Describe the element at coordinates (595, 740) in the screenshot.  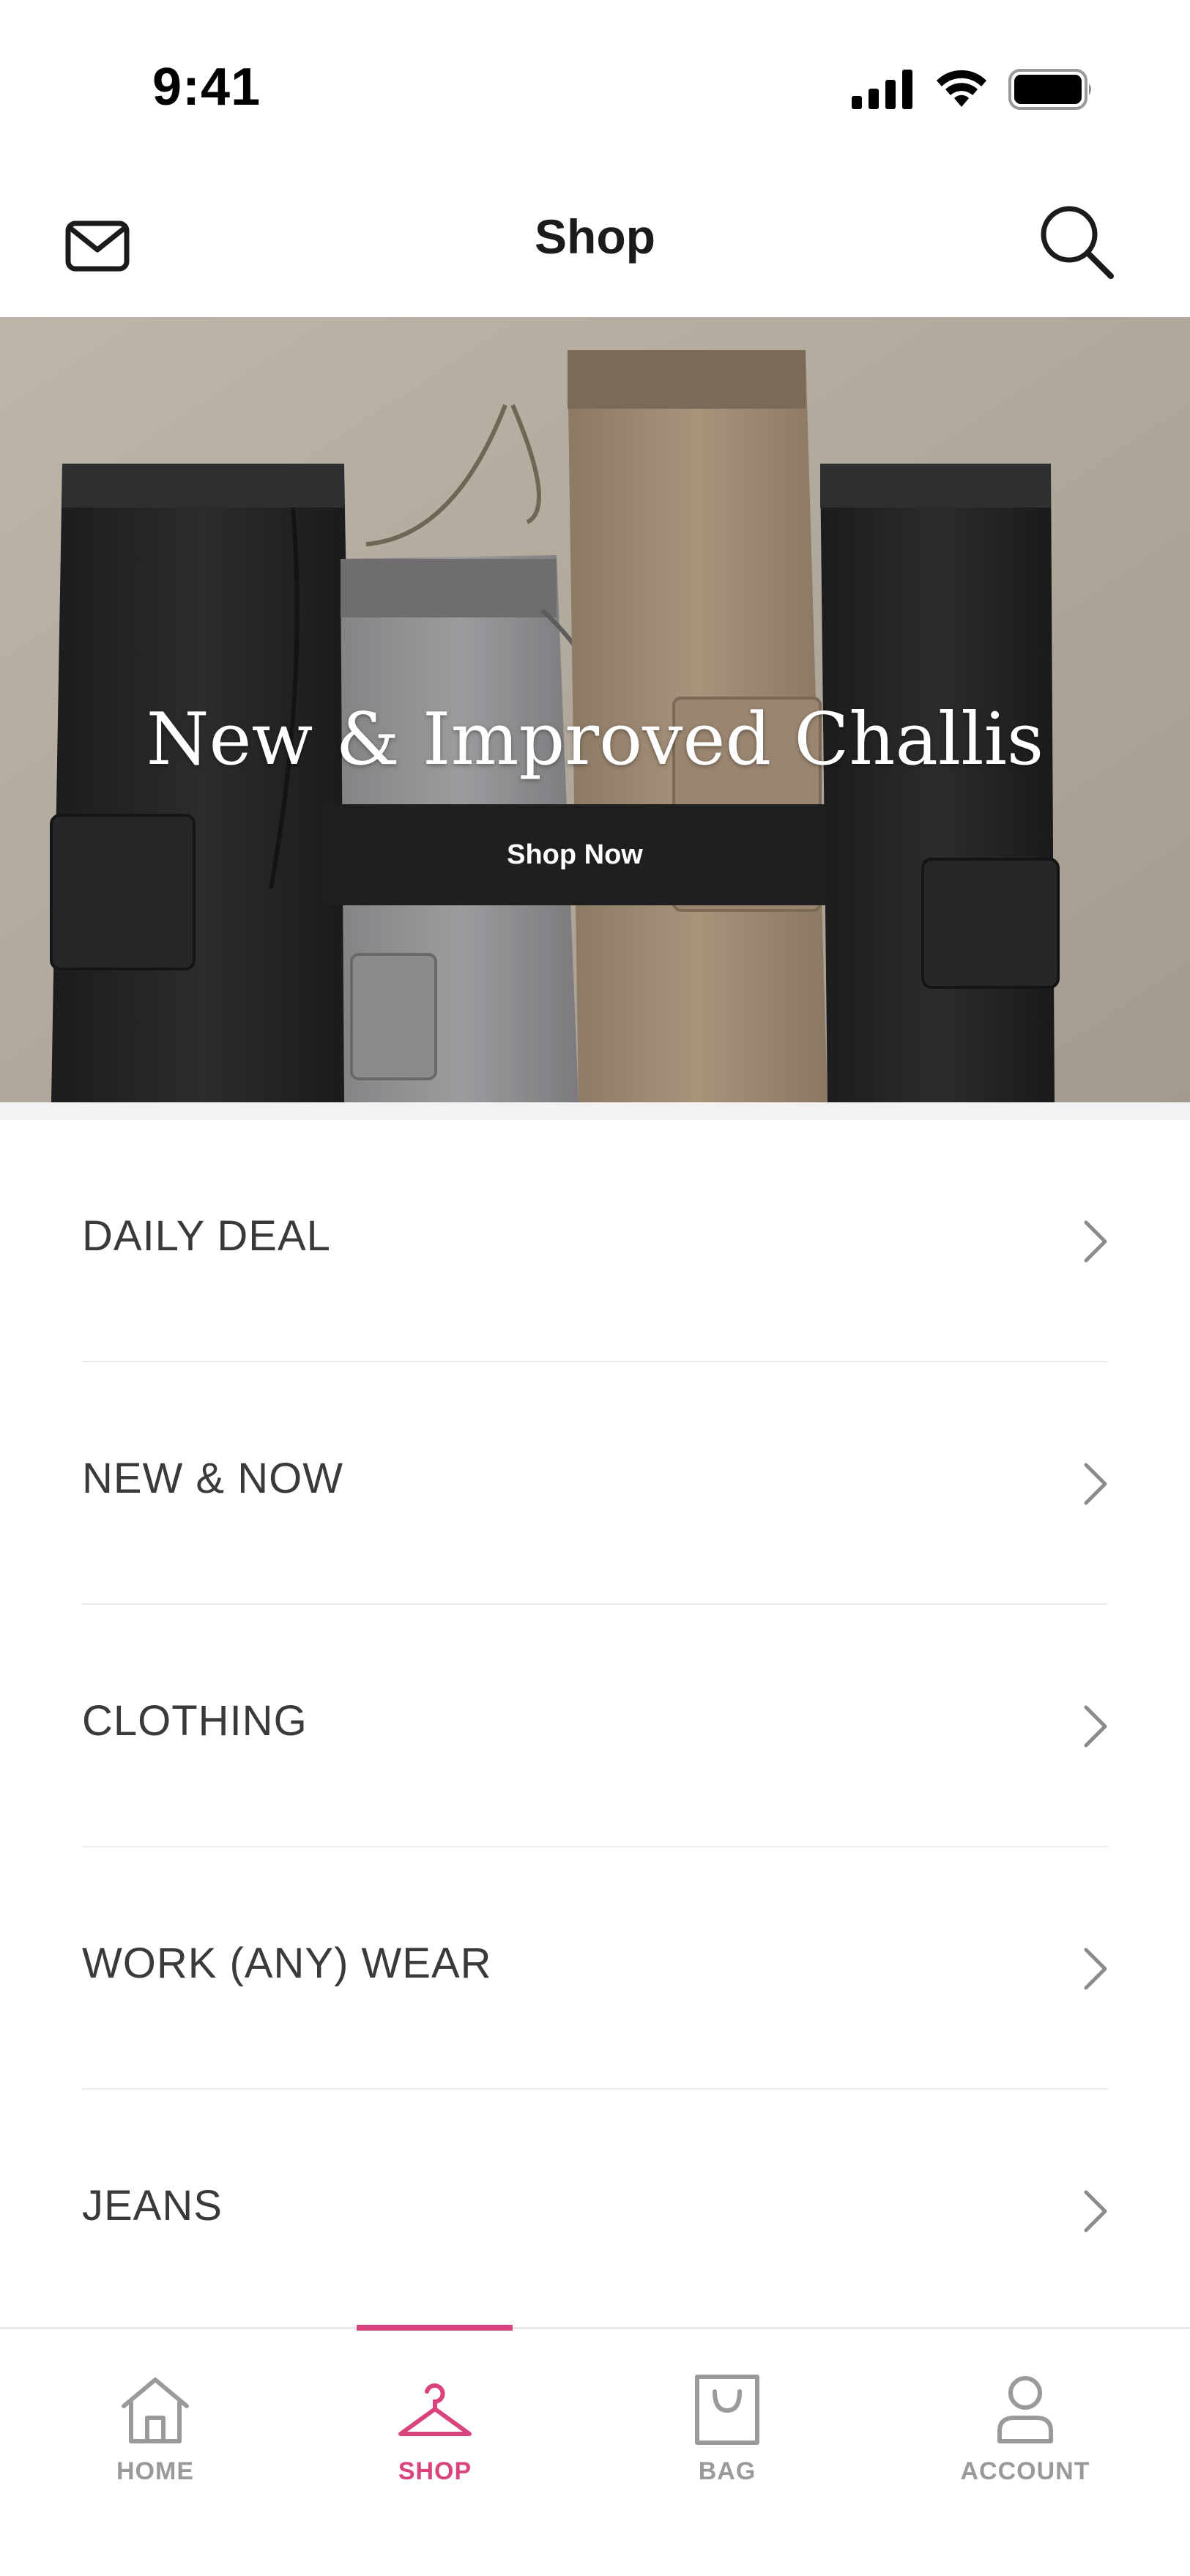
I see `hero-title: New & Improved Challis` at that location.